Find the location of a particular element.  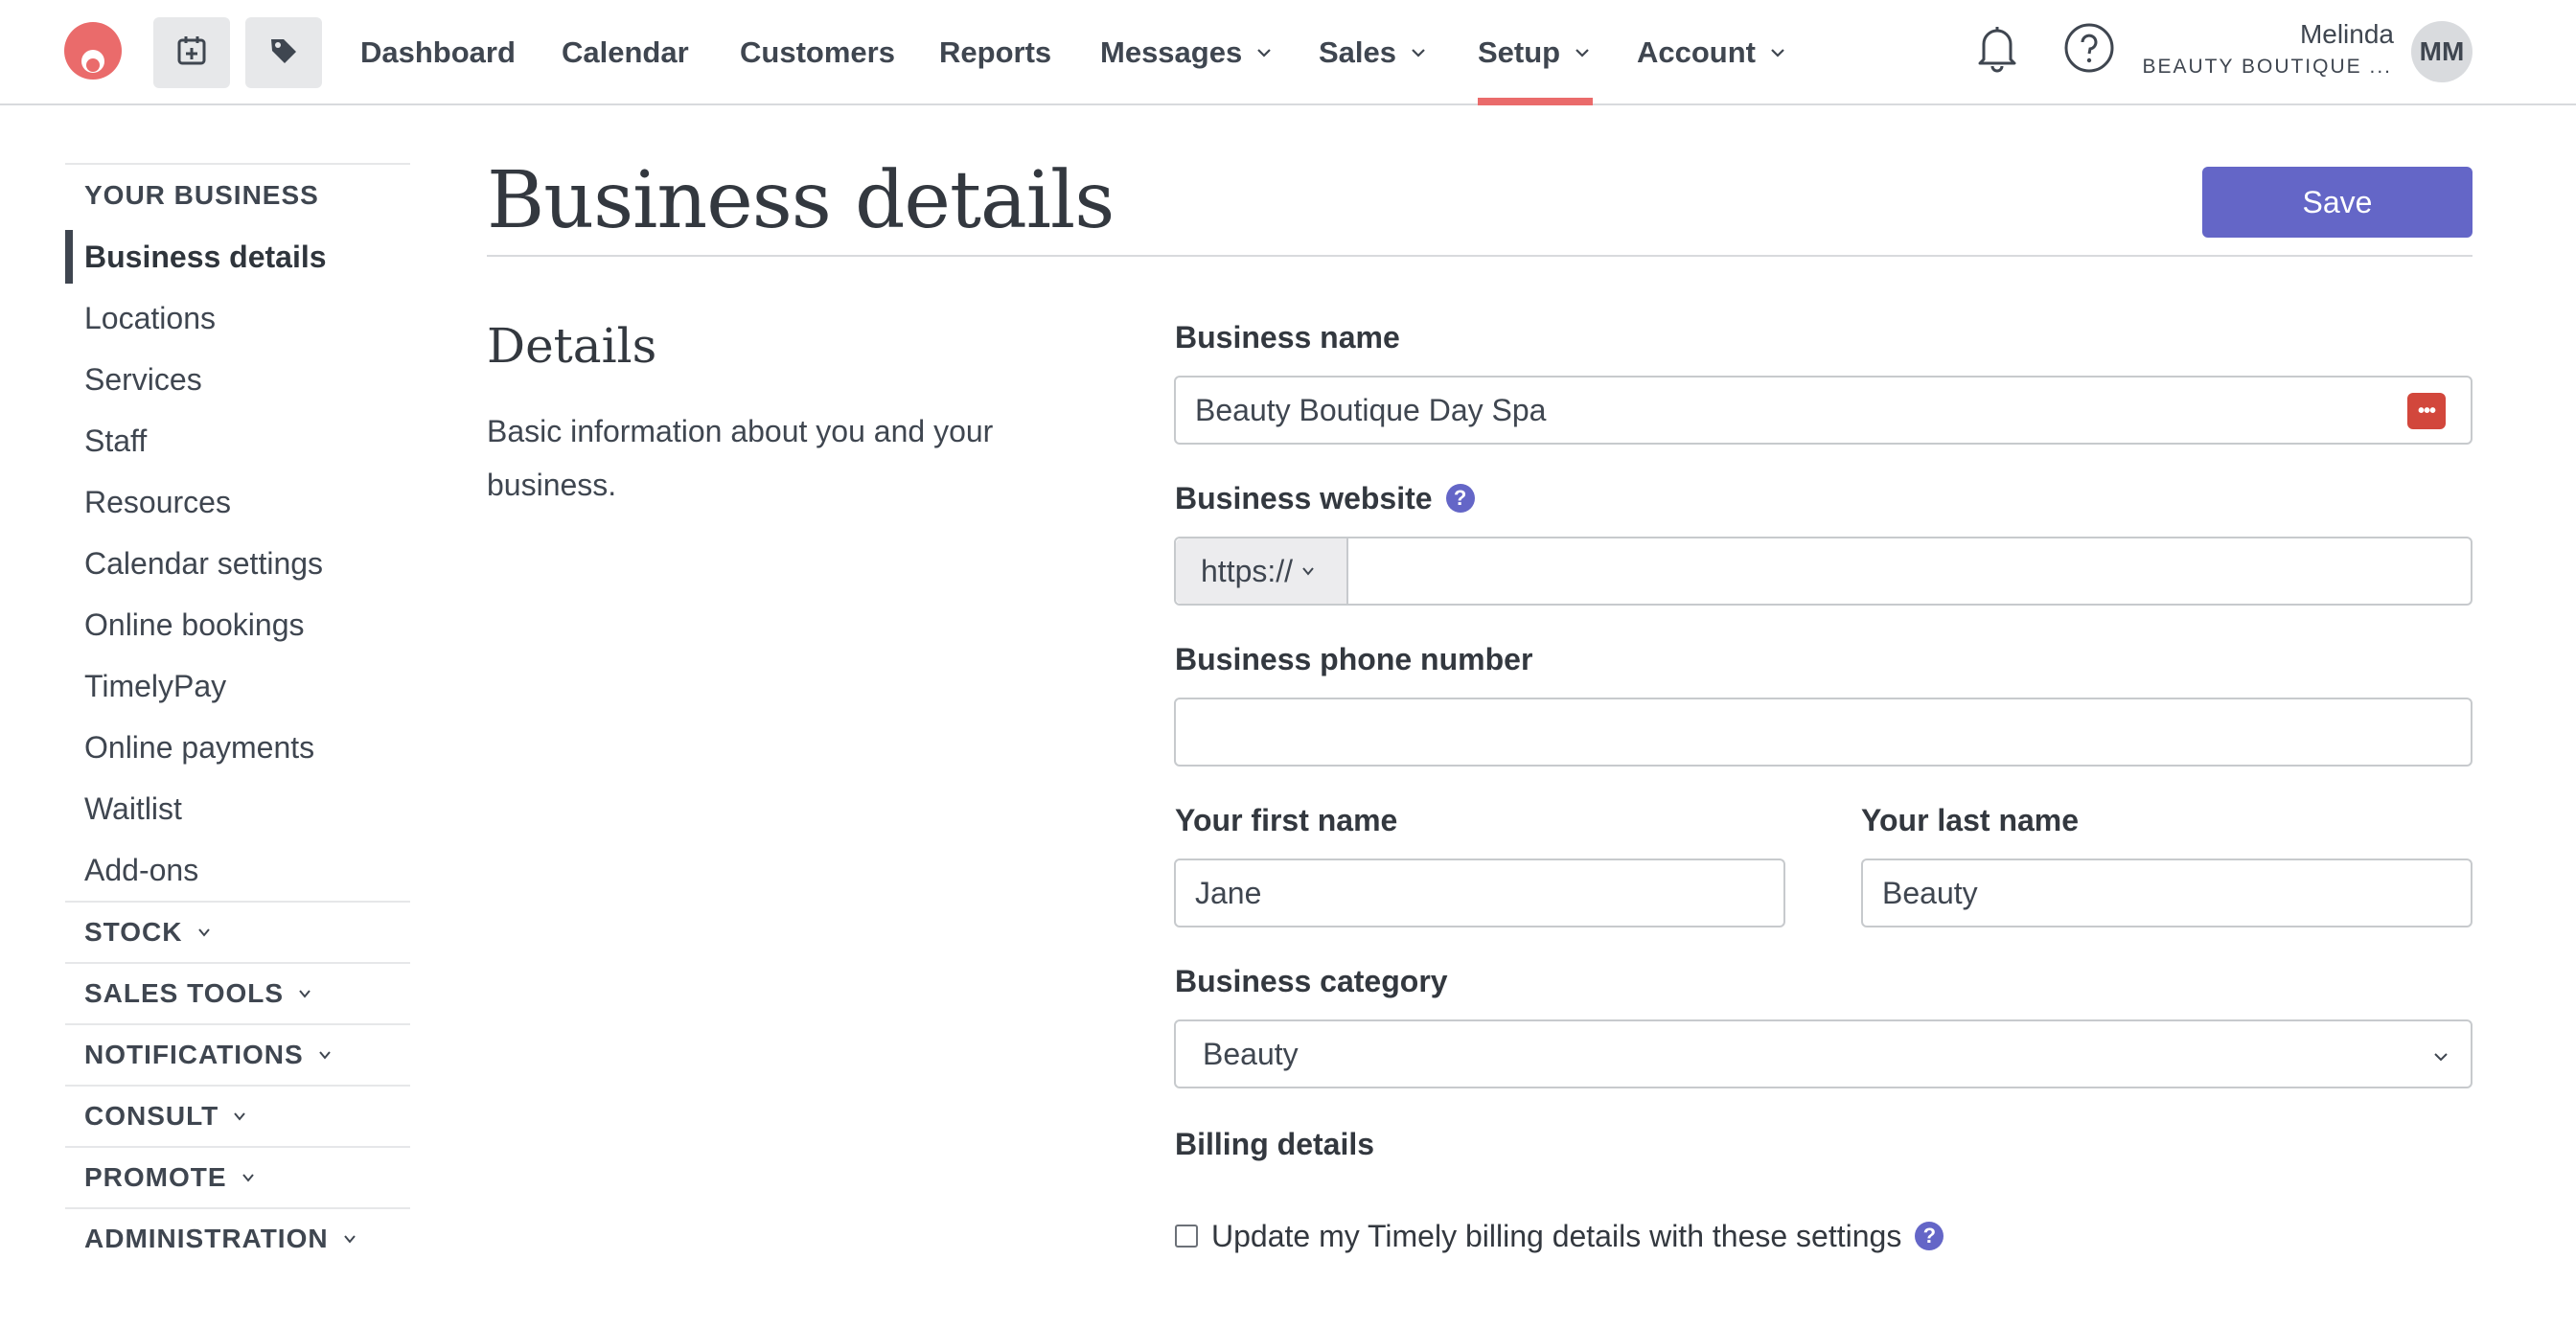

nav-reports: Reports is located at coordinates (995, 53).